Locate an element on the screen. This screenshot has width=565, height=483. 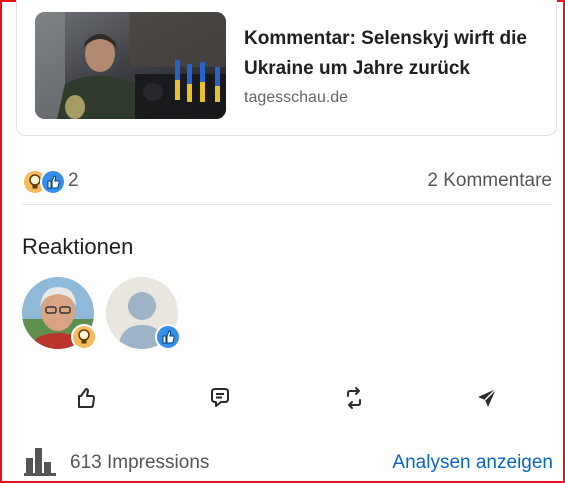
divider is located at coordinates (287, 204).